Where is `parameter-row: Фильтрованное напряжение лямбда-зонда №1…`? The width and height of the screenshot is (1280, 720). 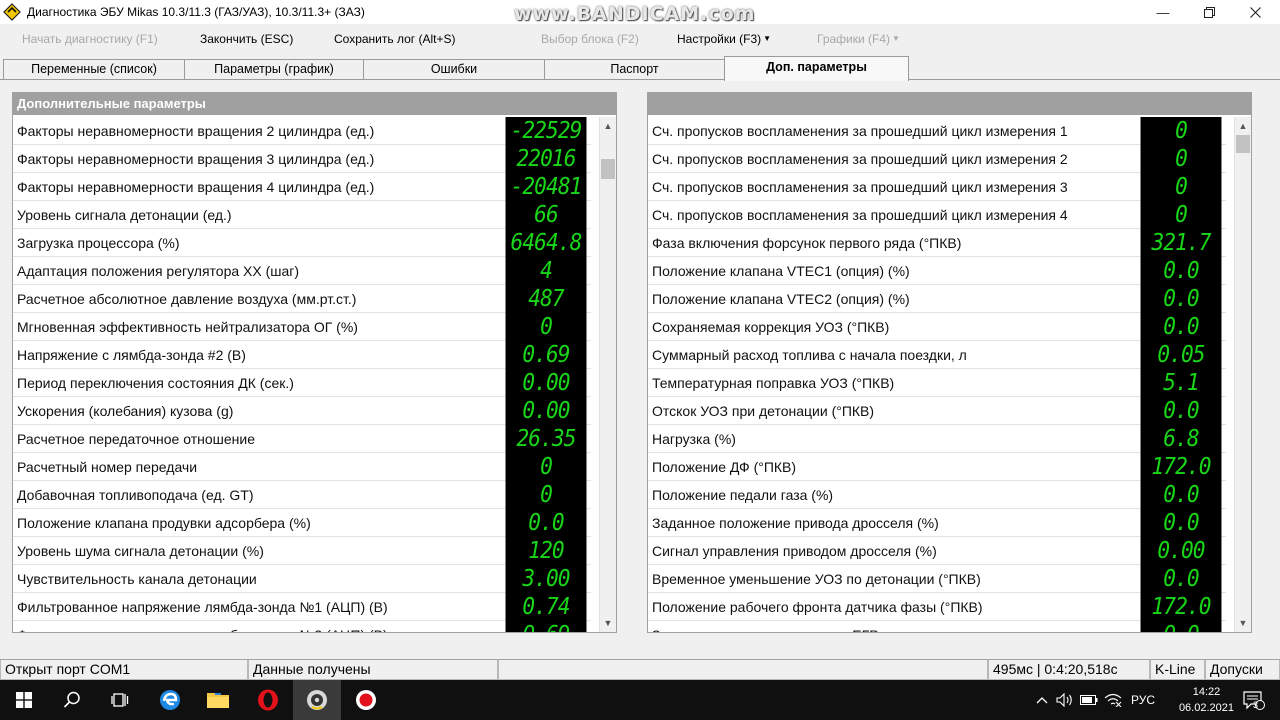
parameter-row: Фильтрованное напряжение лямбда-зонда №1… is located at coordinates (302, 607).